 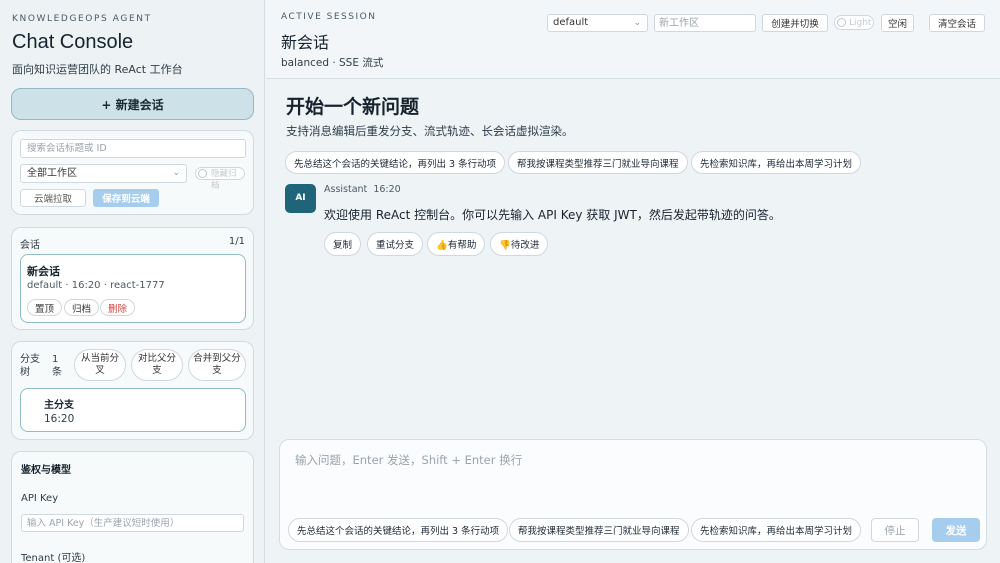 What do you see at coordinates (236, 241) in the screenshot?
I see `sessions-count: 1/1` at bounding box center [236, 241].